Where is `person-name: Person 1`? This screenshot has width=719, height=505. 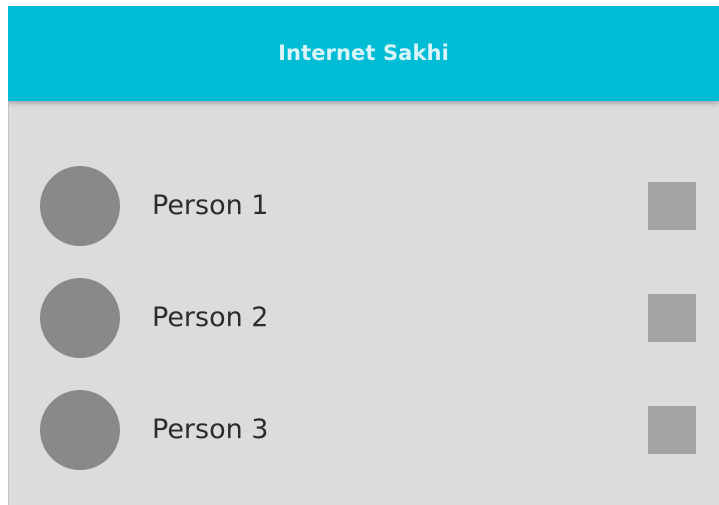 person-name: Person 1 is located at coordinates (210, 205).